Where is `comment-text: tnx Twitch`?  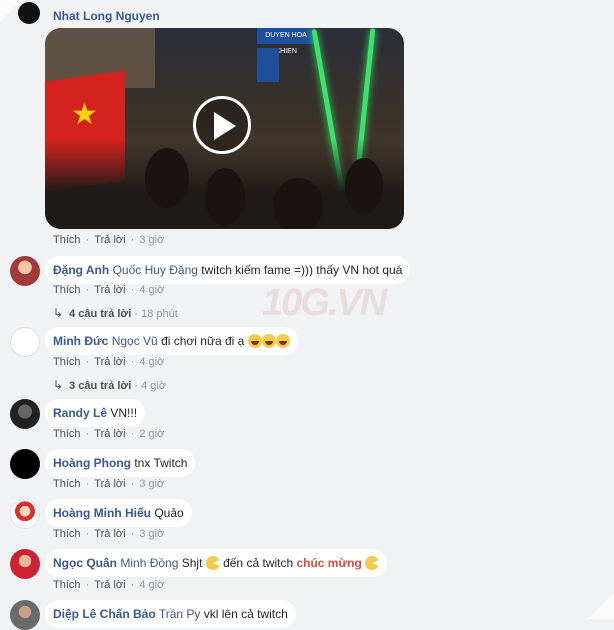 comment-text: tnx Twitch is located at coordinates (159, 463).